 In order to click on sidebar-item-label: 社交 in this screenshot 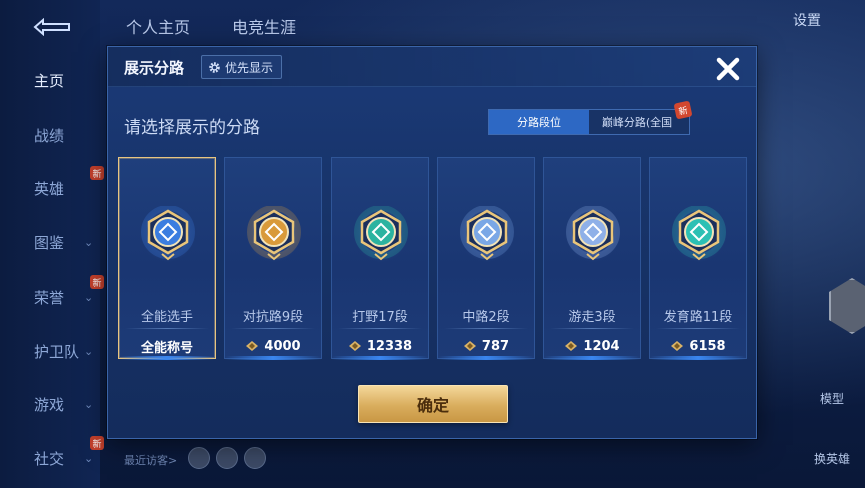, I will do `click(49, 458)`.